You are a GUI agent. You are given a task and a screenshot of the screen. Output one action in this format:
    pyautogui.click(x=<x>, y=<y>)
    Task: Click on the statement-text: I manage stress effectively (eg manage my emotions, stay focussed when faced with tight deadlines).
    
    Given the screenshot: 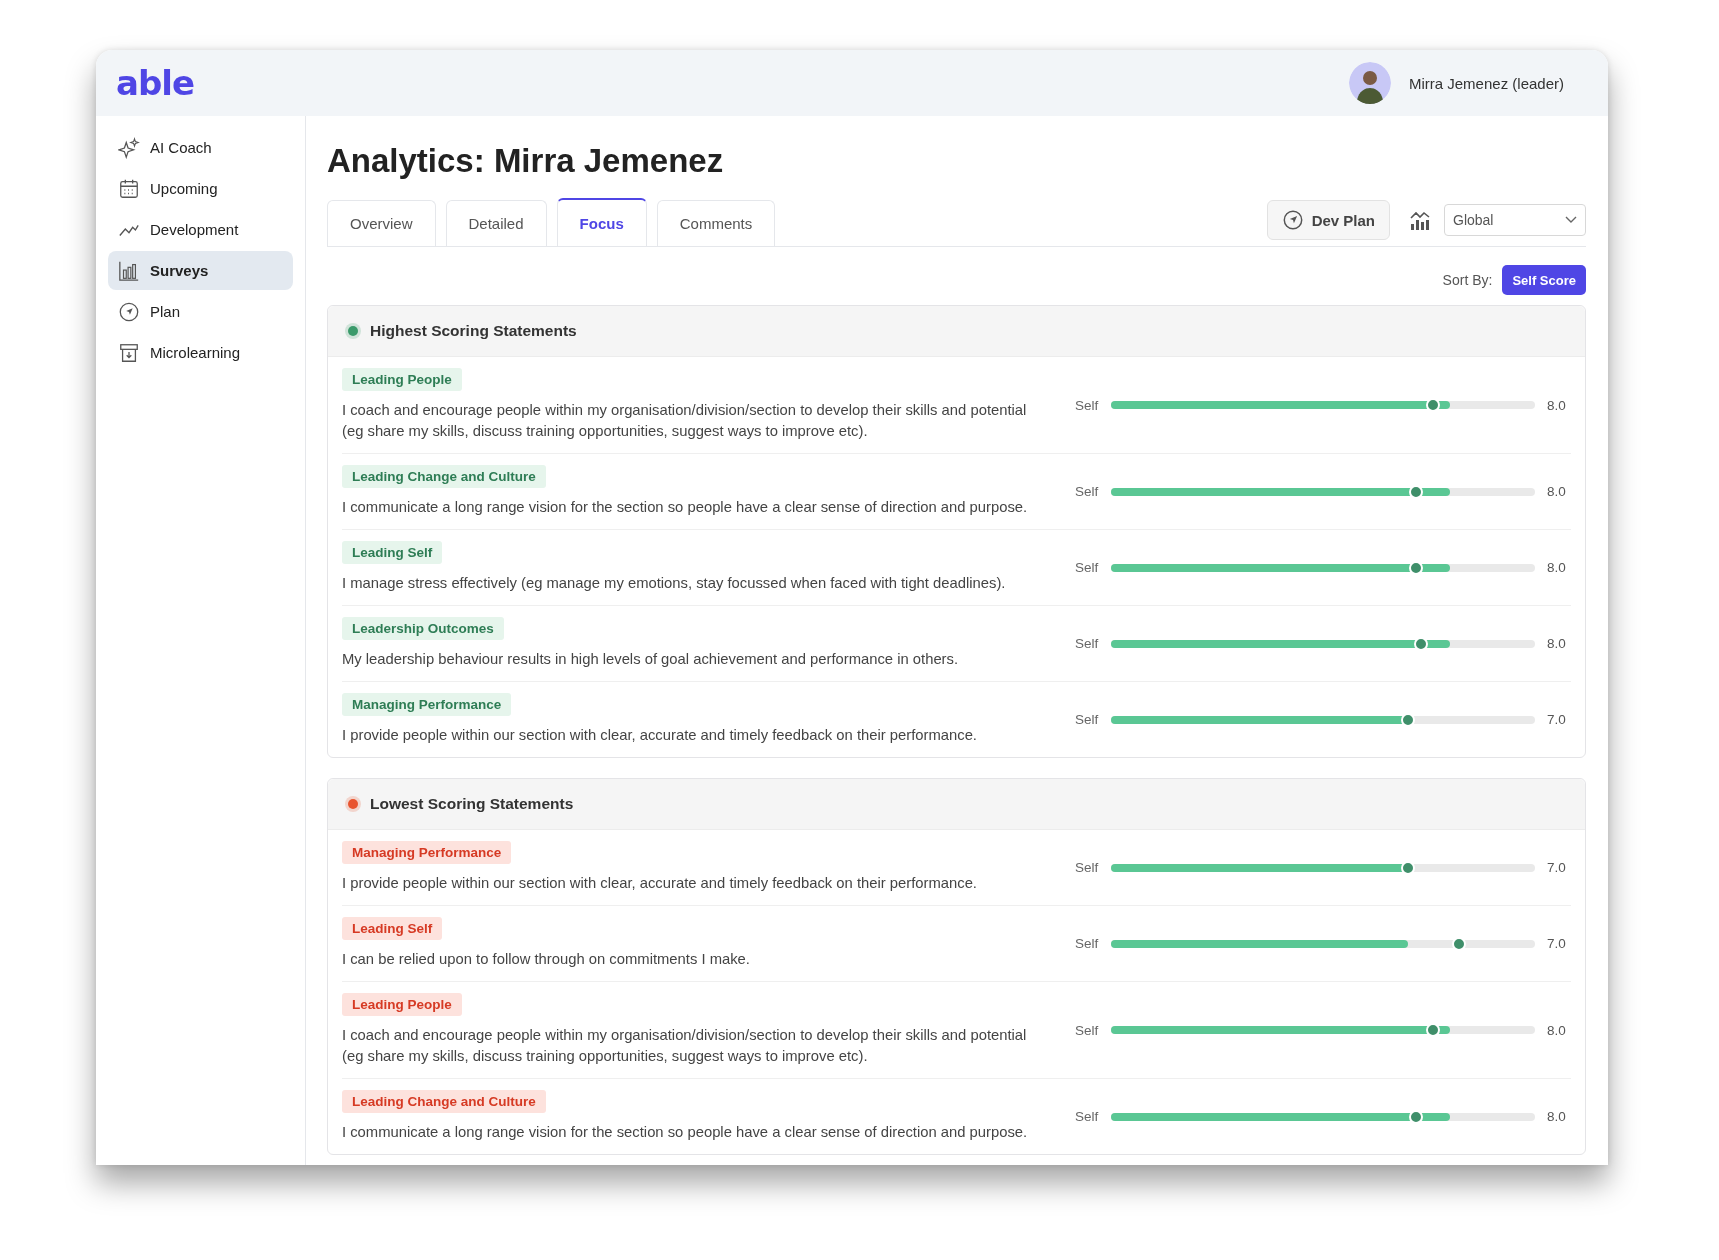 What is the action you would take?
    pyautogui.click(x=674, y=583)
    